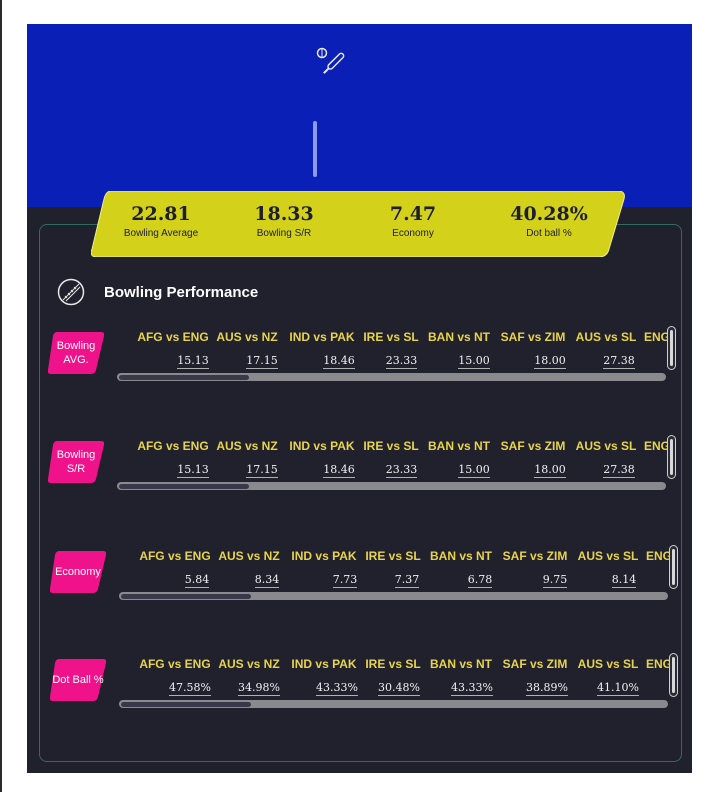 This screenshot has height=792, width=713. What do you see at coordinates (549, 221) in the screenshot?
I see `stat-dot-ball: 40.28% Dot ball %` at bounding box center [549, 221].